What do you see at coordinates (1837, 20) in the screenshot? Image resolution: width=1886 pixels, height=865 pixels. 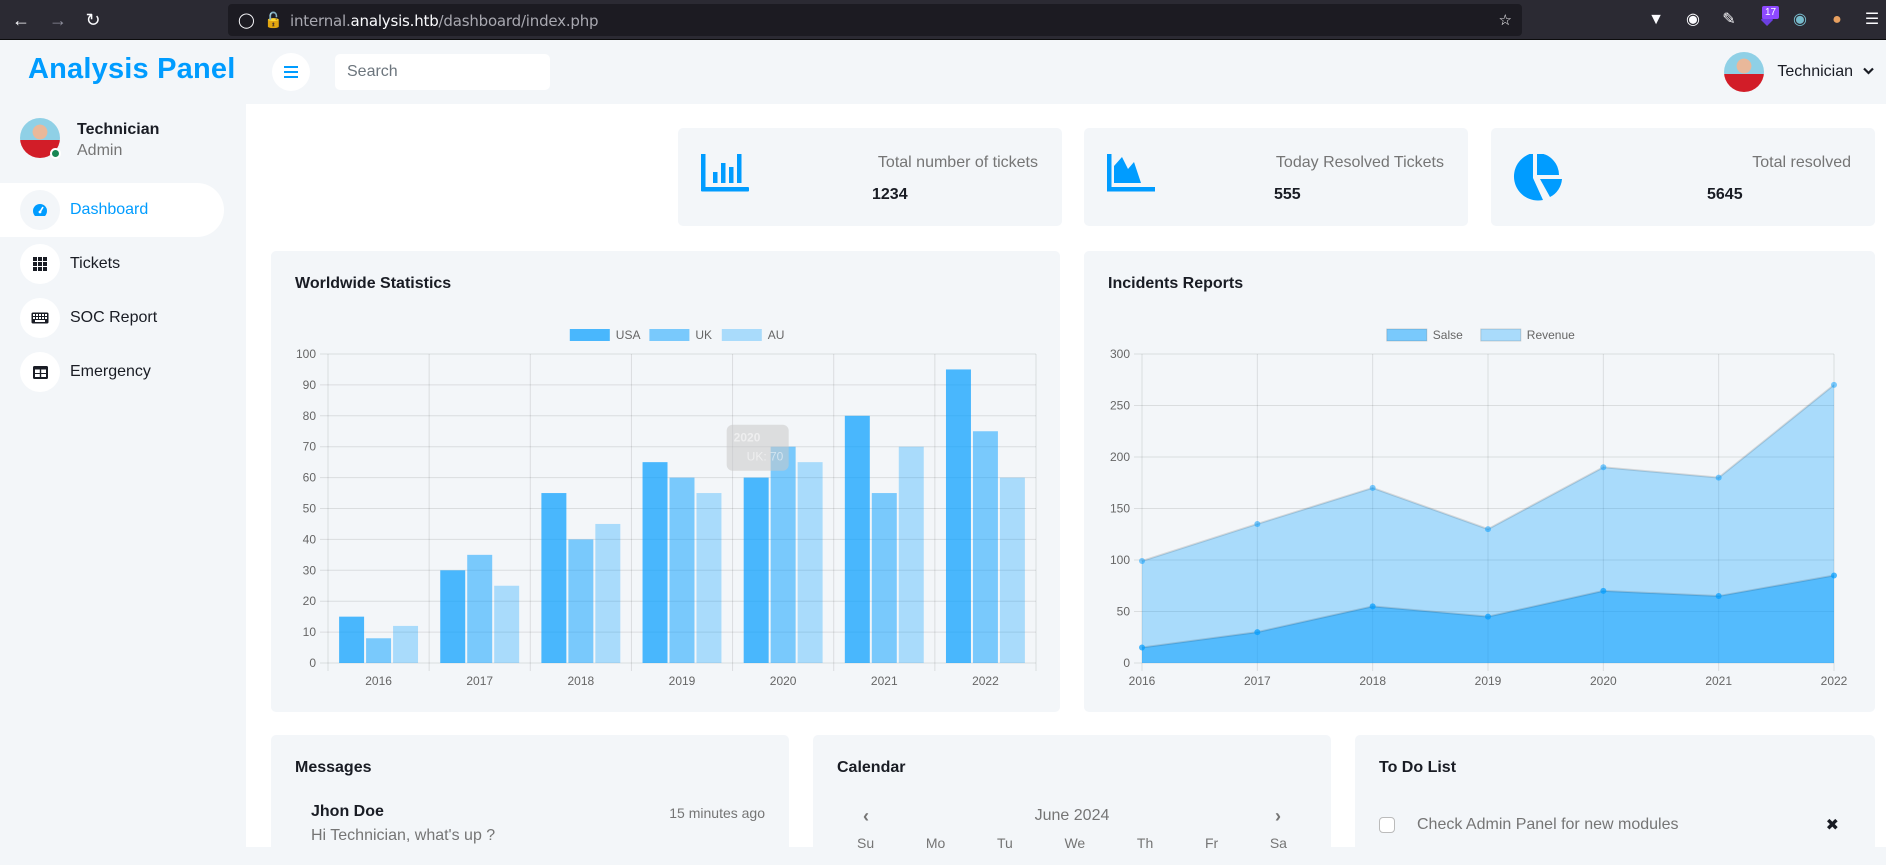 I see `extension-fox-icon: ●` at bounding box center [1837, 20].